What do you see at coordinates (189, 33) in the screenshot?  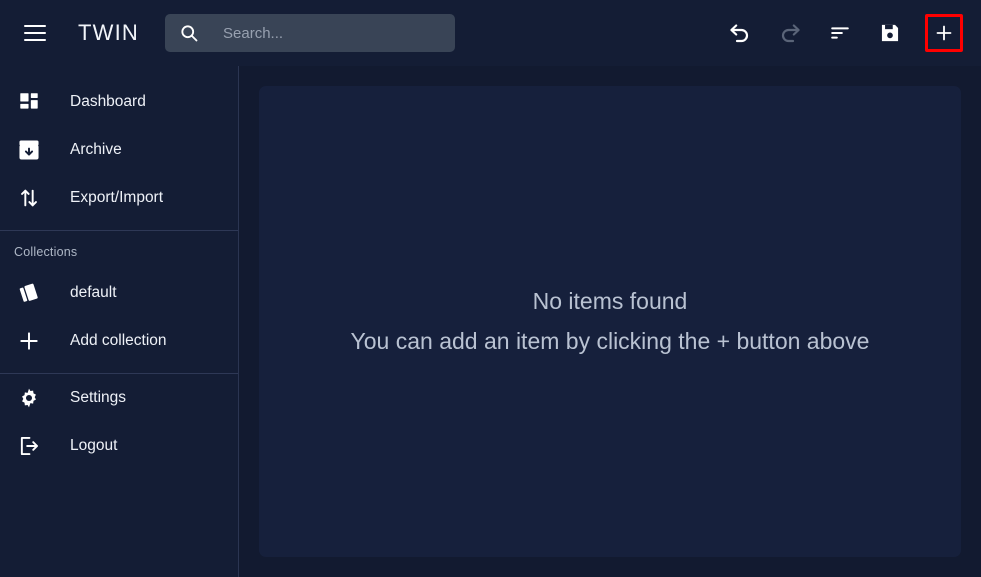 I see `search-icon` at bounding box center [189, 33].